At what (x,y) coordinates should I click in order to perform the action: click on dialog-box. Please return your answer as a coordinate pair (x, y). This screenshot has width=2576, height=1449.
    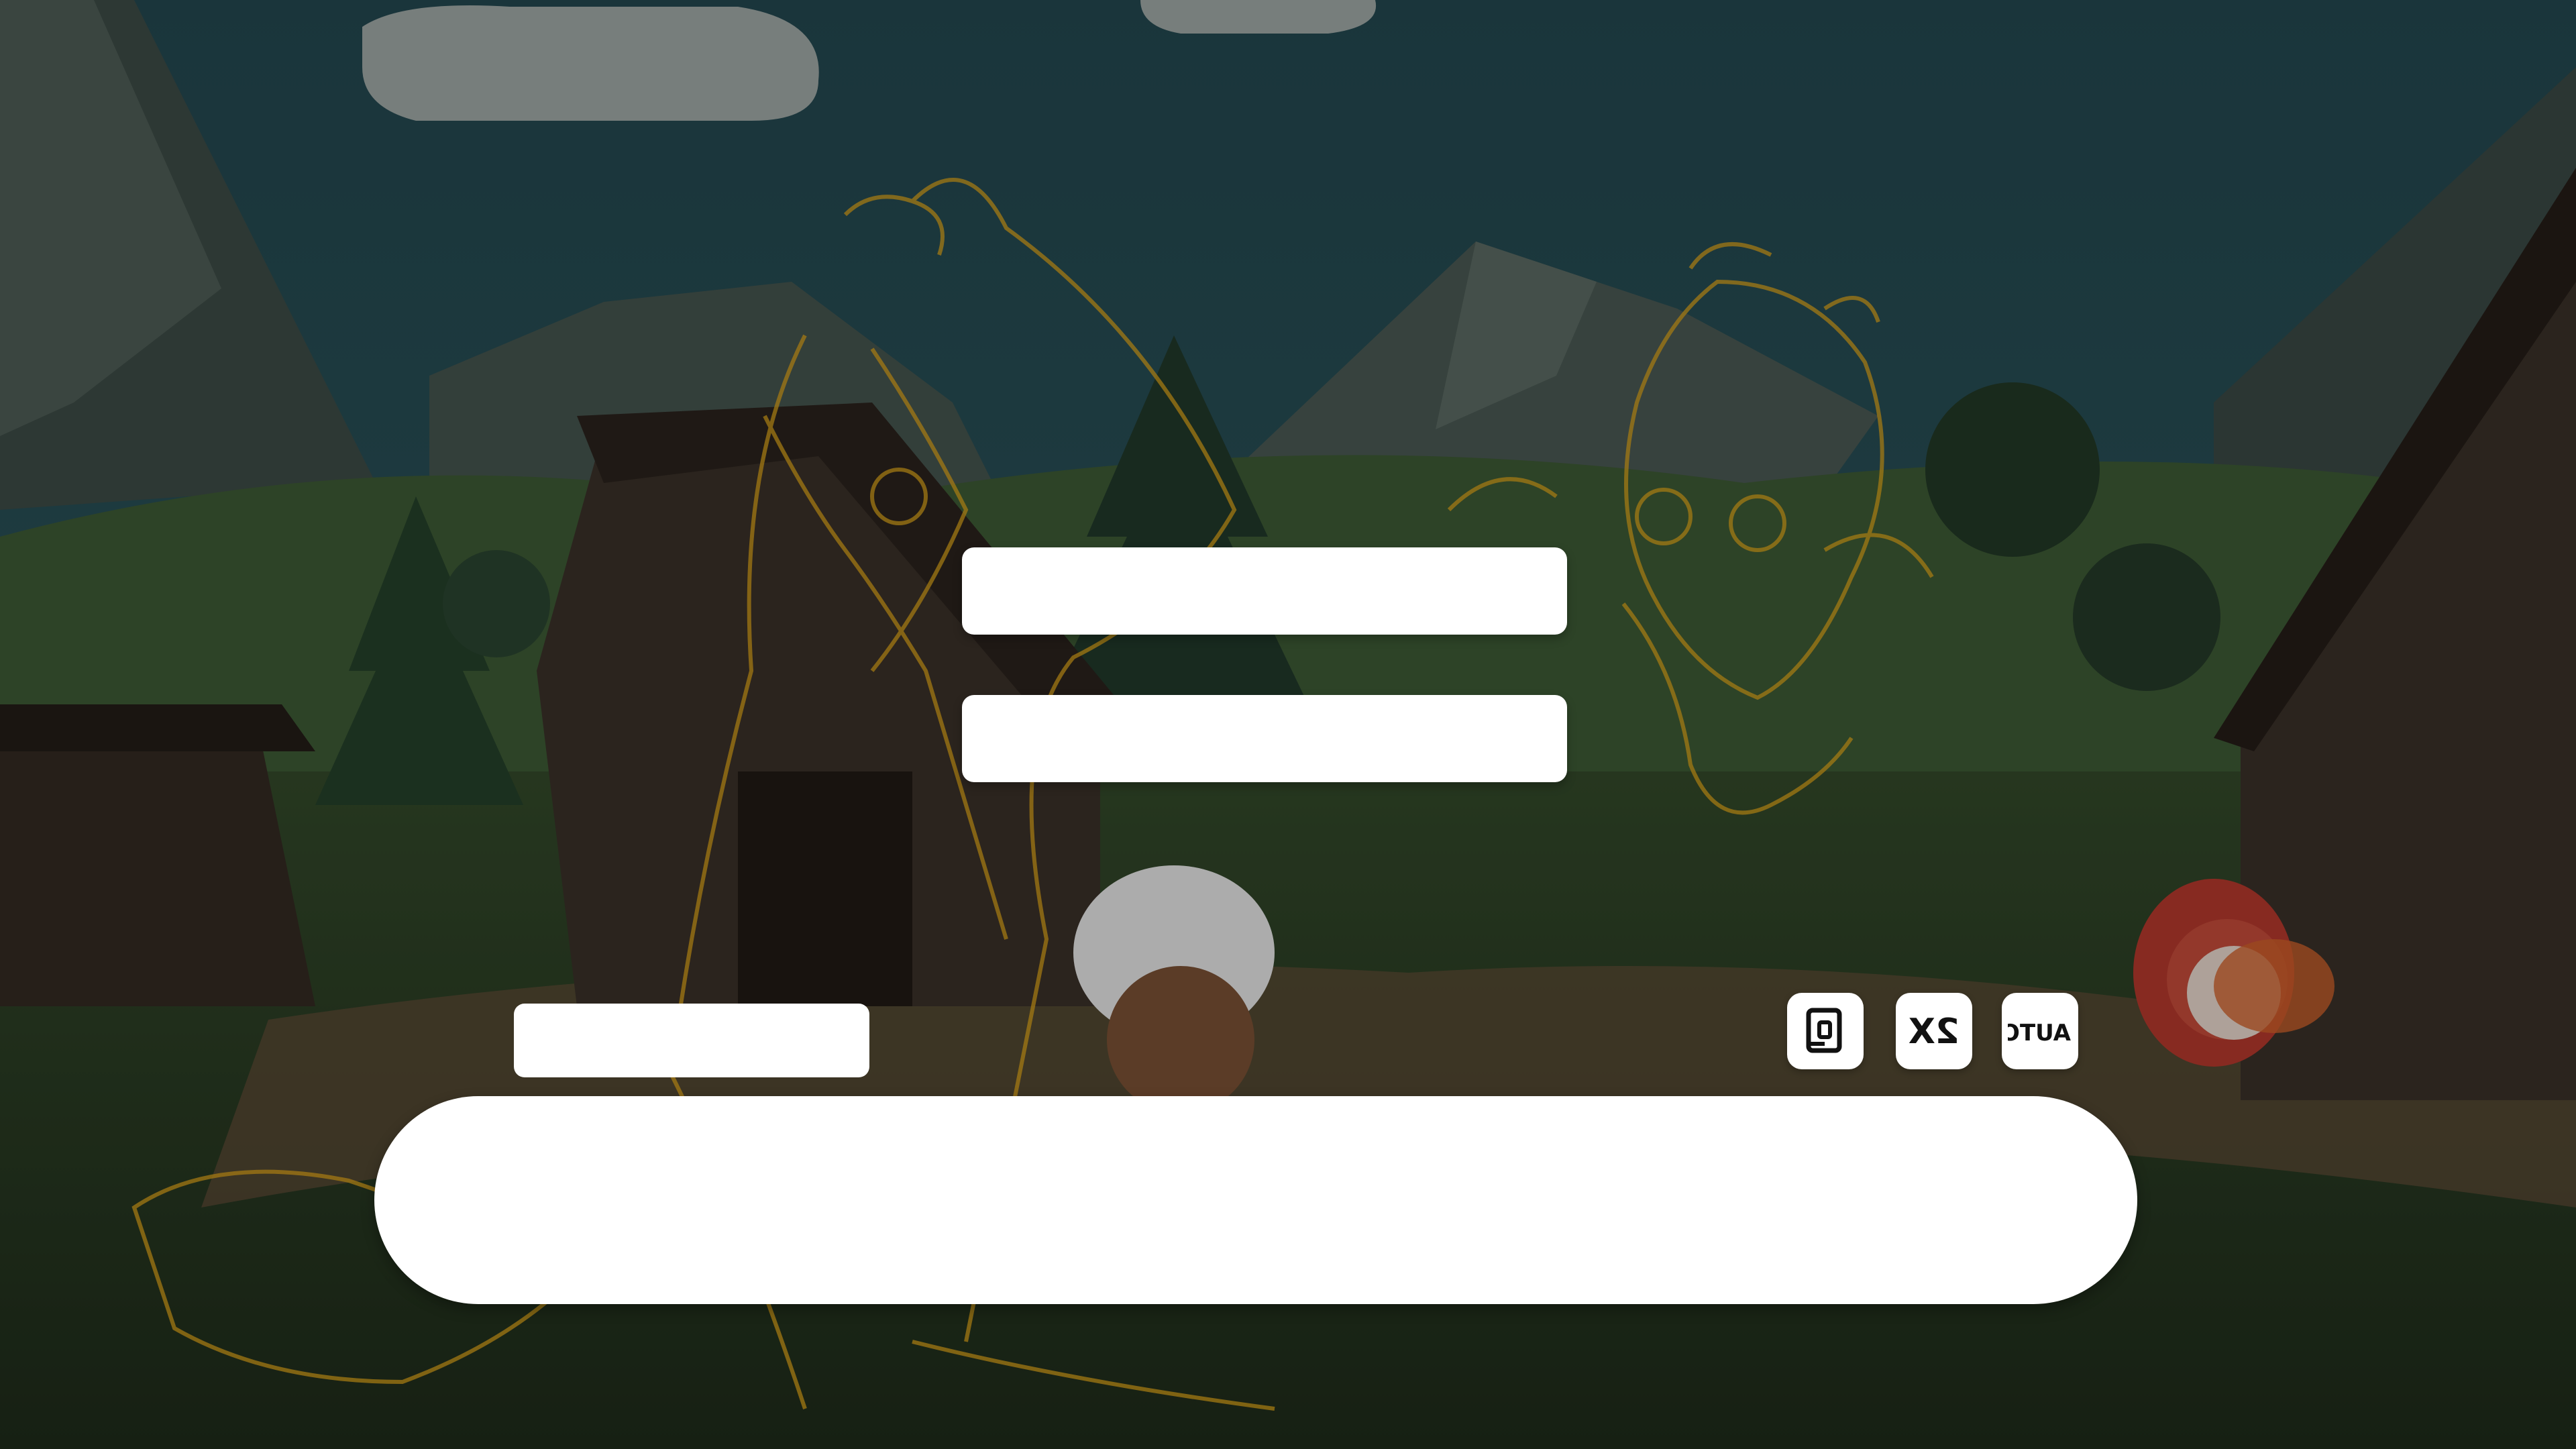
    Looking at the image, I should click on (1255, 1200).